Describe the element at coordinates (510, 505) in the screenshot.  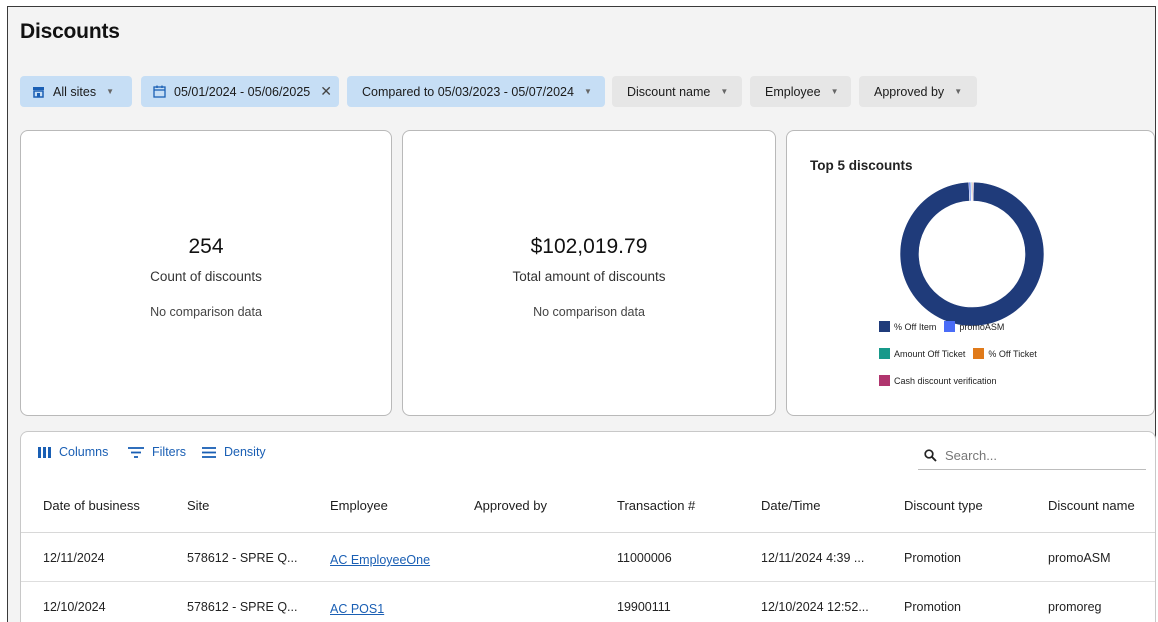
I see `column-header-approved-by: Approved by` at that location.